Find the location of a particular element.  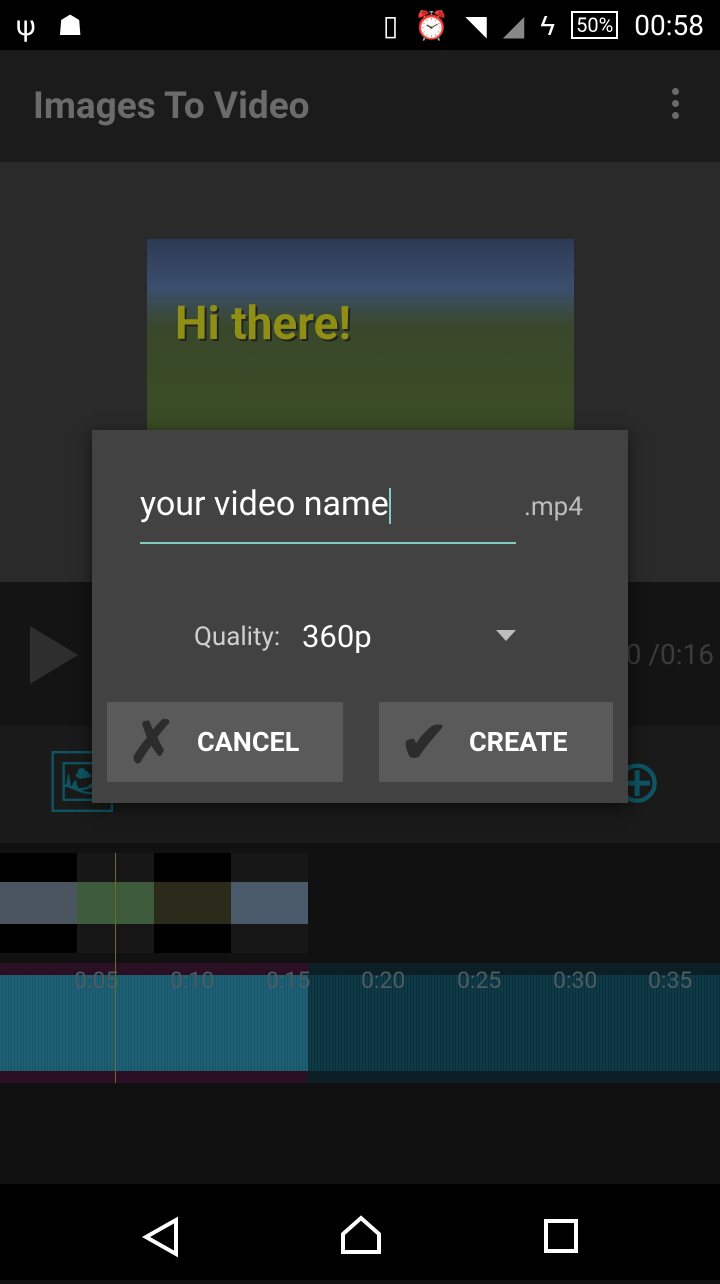

wifi-icon: ◥ is located at coordinates (476, 25).